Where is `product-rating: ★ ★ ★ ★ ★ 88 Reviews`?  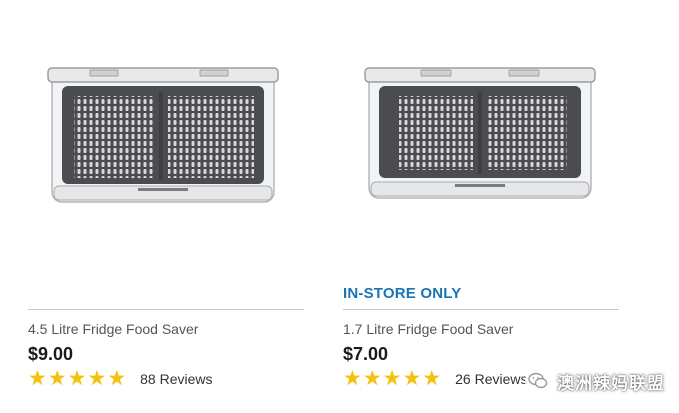 product-rating: ★ ★ ★ ★ ★ 88 Reviews is located at coordinates (120, 378).